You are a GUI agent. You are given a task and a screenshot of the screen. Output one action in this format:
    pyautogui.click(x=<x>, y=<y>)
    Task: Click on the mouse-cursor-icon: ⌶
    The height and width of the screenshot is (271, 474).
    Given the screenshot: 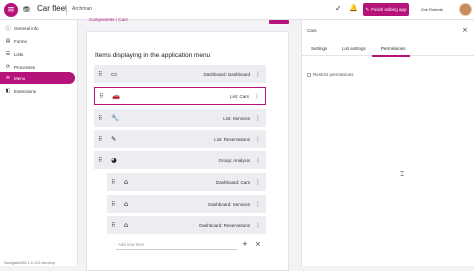 What is the action you would take?
    pyautogui.click(x=402, y=174)
    